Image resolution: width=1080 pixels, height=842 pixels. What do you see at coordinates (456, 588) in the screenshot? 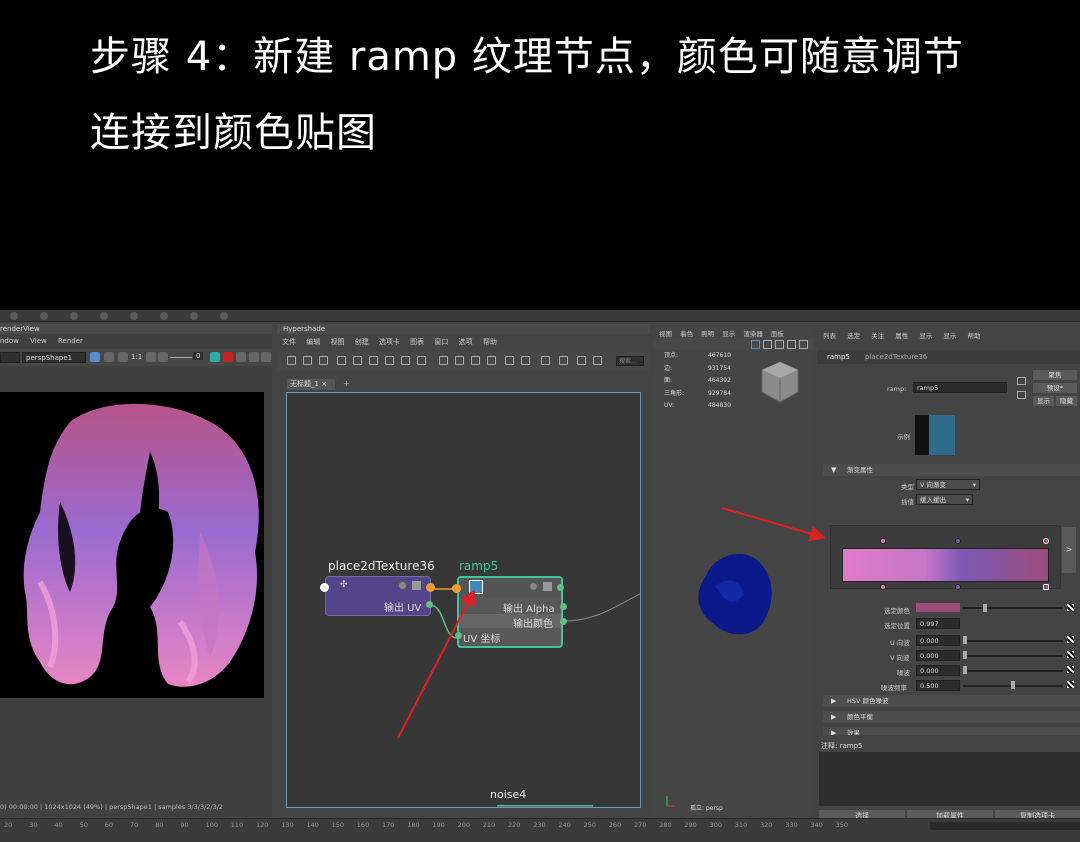
I see `input-port` at bounding box center [456, 588].